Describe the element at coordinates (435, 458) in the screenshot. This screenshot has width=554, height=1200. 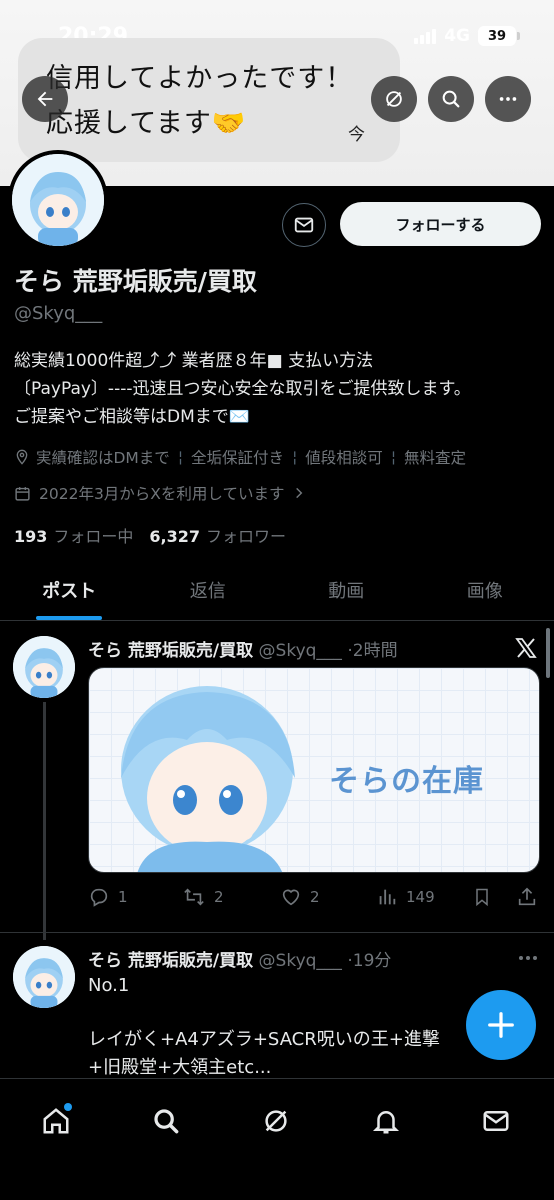
I see `meta-tag-free-appraisal: 無料査定` at that location.